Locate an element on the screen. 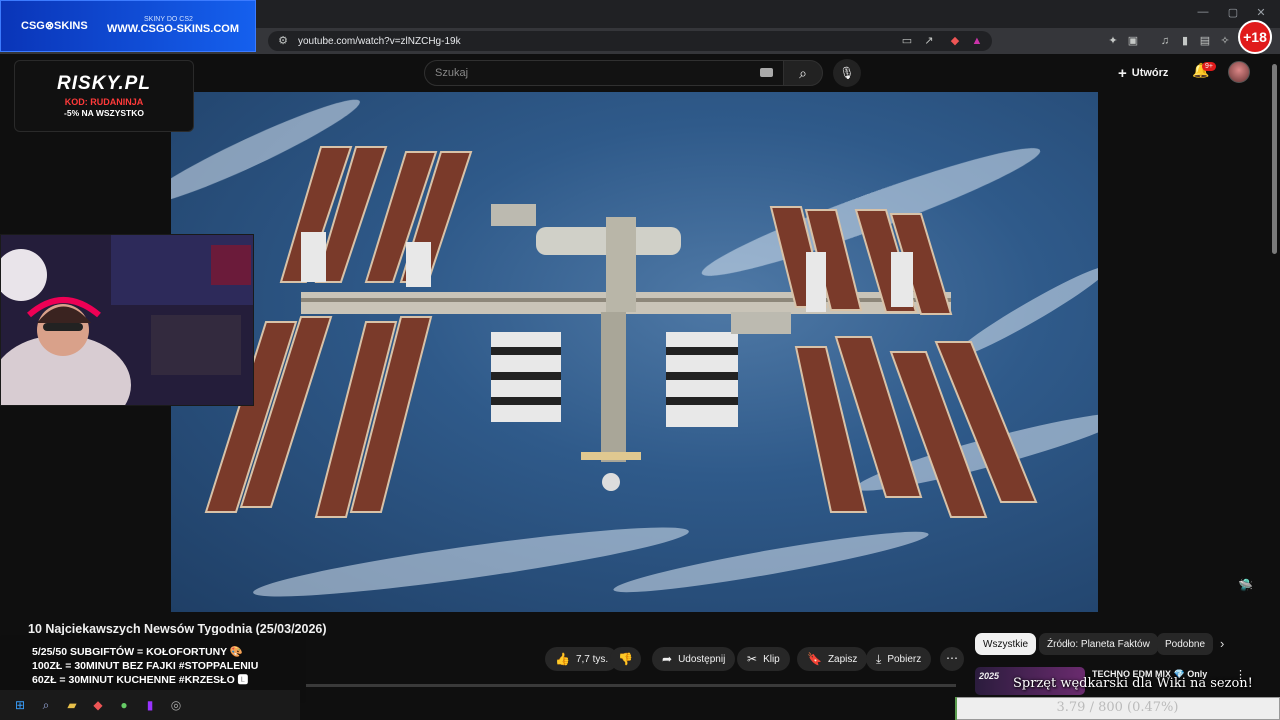  notifications-badge: 9+ is located at coordinates (1209, 66).